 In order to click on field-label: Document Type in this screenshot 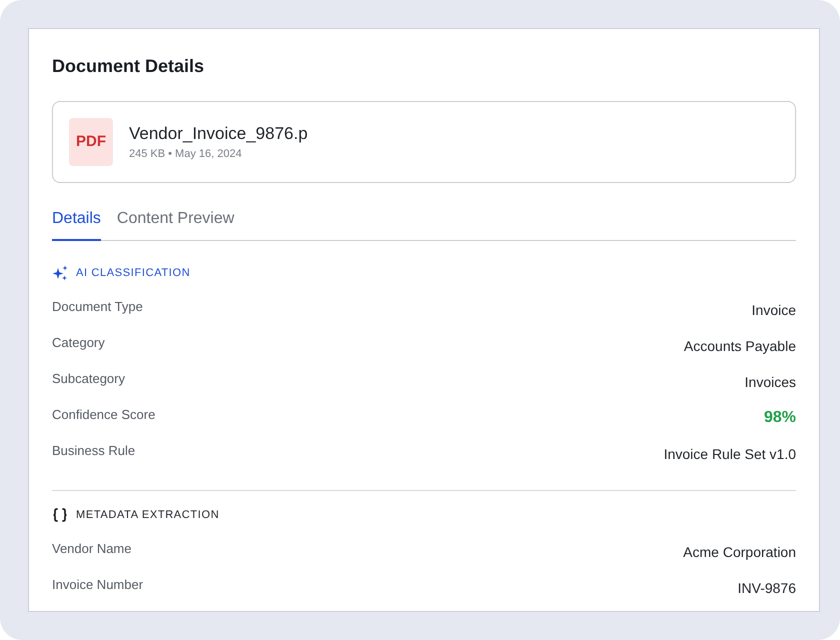, I will do `click(97, 307)`.